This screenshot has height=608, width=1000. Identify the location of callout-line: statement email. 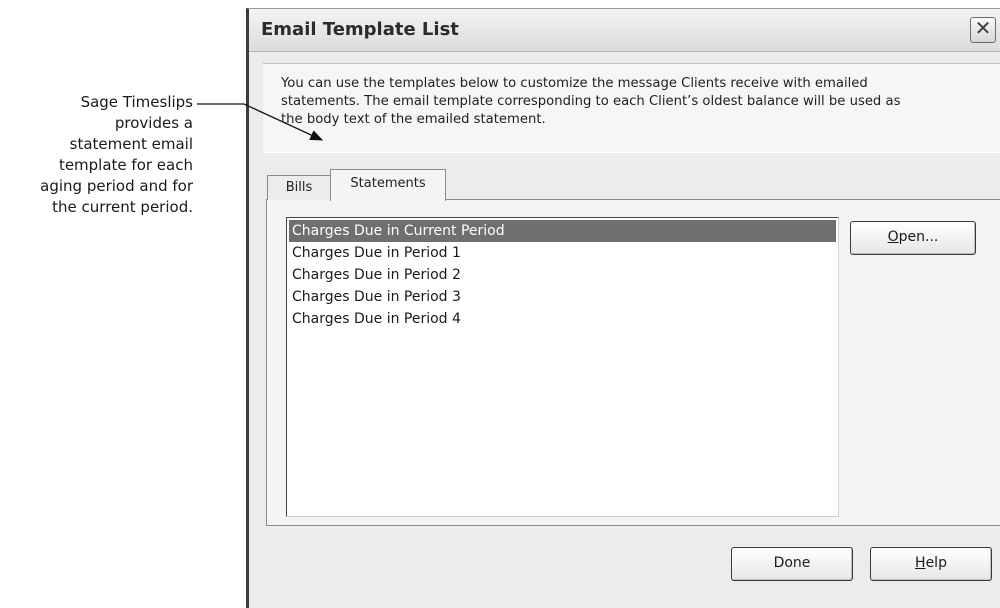
(131, 144).